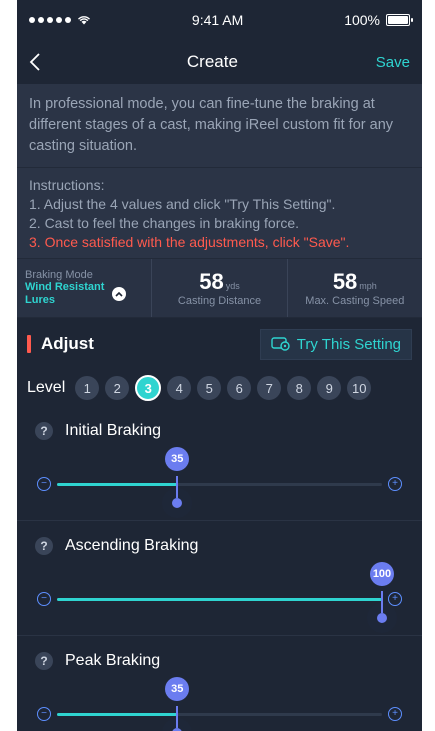 This screenshot has width=435, height=731. Describe the element at coordinates (59, 275) in the screenshot. I see `braking-mode-label: Braking Mode` at that location.